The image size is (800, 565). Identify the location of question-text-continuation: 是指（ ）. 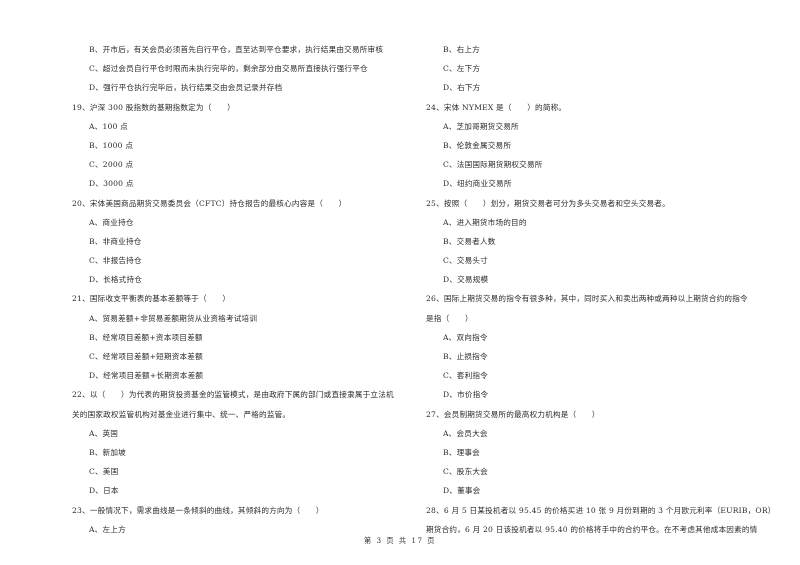
(449, 318).